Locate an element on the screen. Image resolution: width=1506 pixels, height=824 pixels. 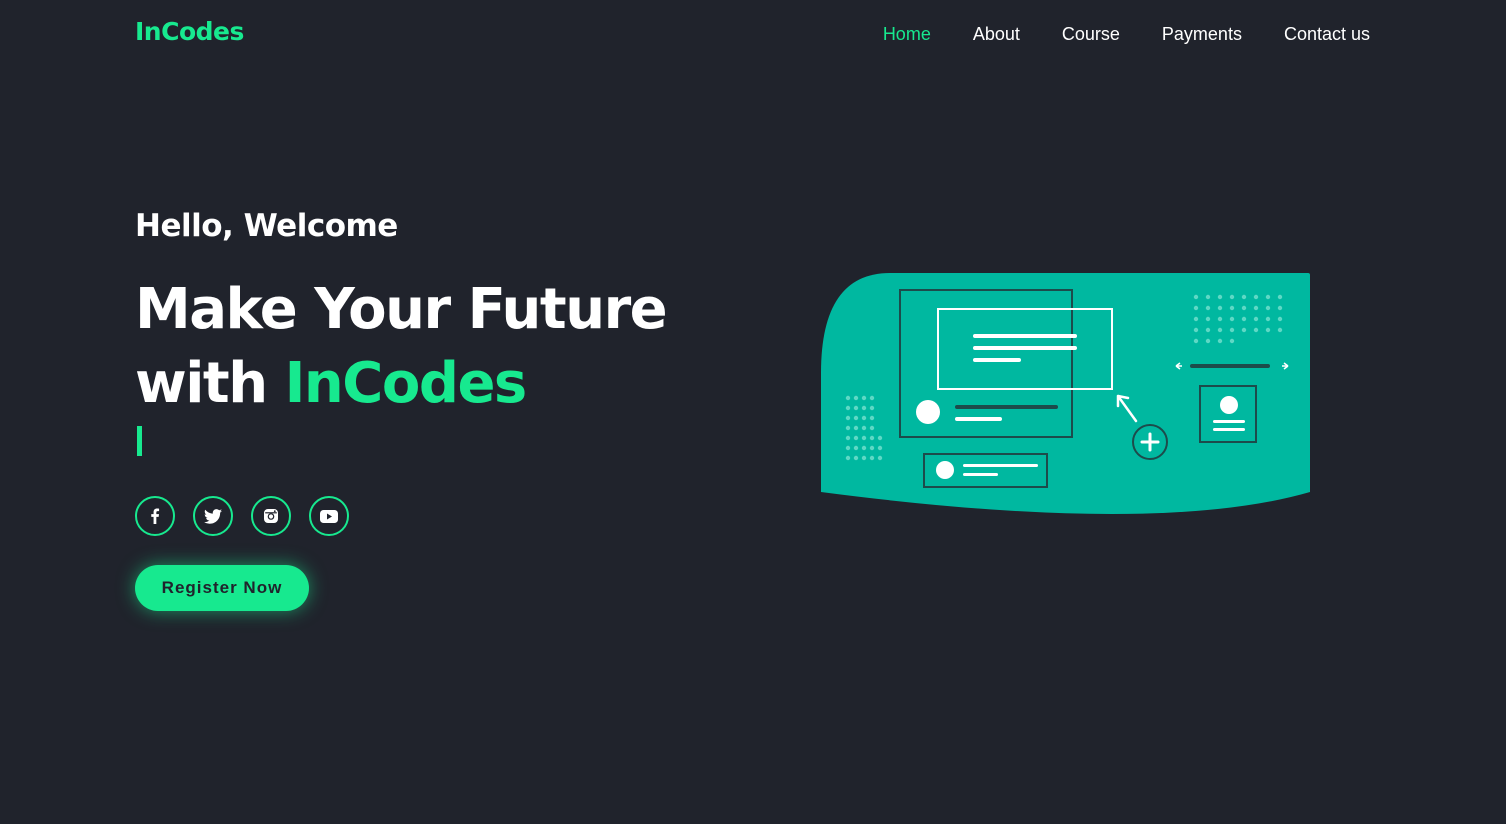
headline-line-1: Make Your Future is located at coordinates (401, 309).